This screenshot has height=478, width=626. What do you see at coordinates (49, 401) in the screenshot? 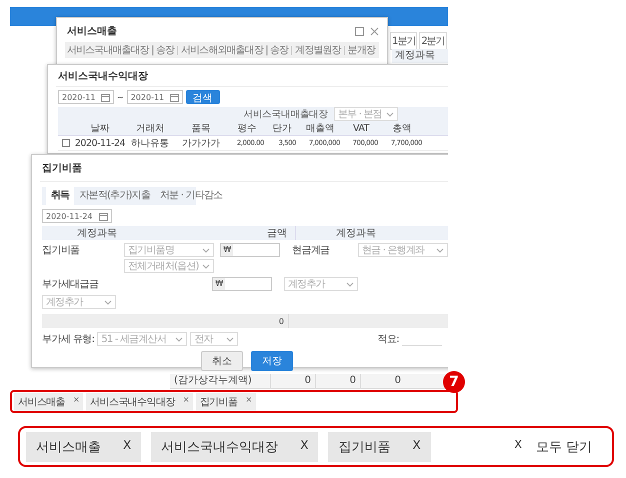
I see `open-tab: 서비스매출 ×` at bounding box center [49, 401].